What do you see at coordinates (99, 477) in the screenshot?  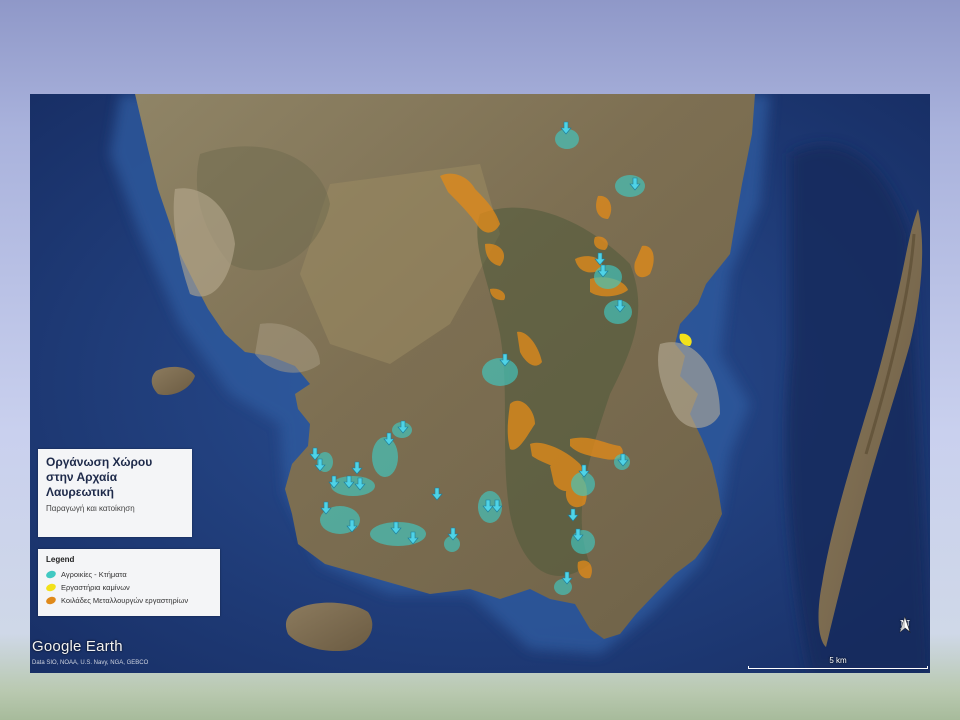 I see `map-title: Οργάνωση Χώρου στην Αρχαία Λαυρεωτική` at bounding box center [99, 477].